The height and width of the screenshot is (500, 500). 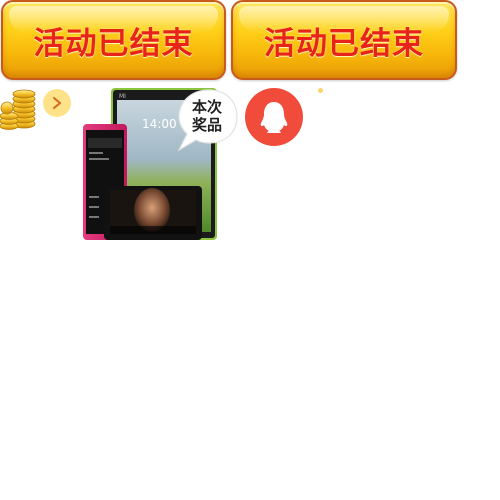 What do you see at coordinates (122, 96) in the screenshot?
I see `tablet-brand: MI` at bounding box center [122, 96].